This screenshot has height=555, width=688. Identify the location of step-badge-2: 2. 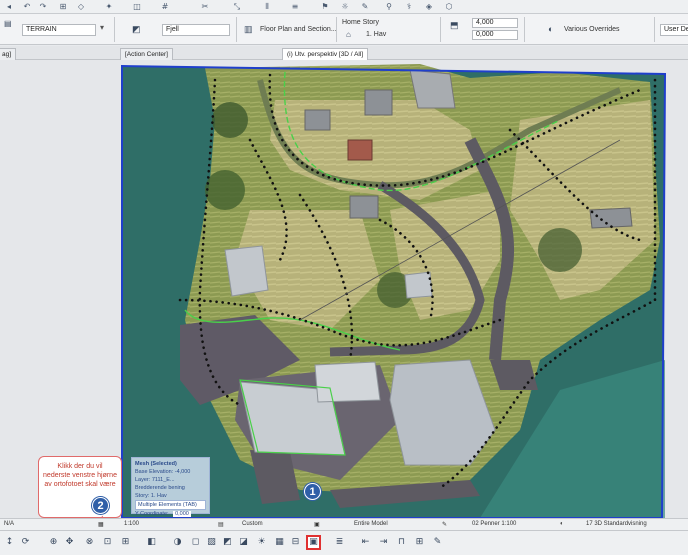
(100, 505).